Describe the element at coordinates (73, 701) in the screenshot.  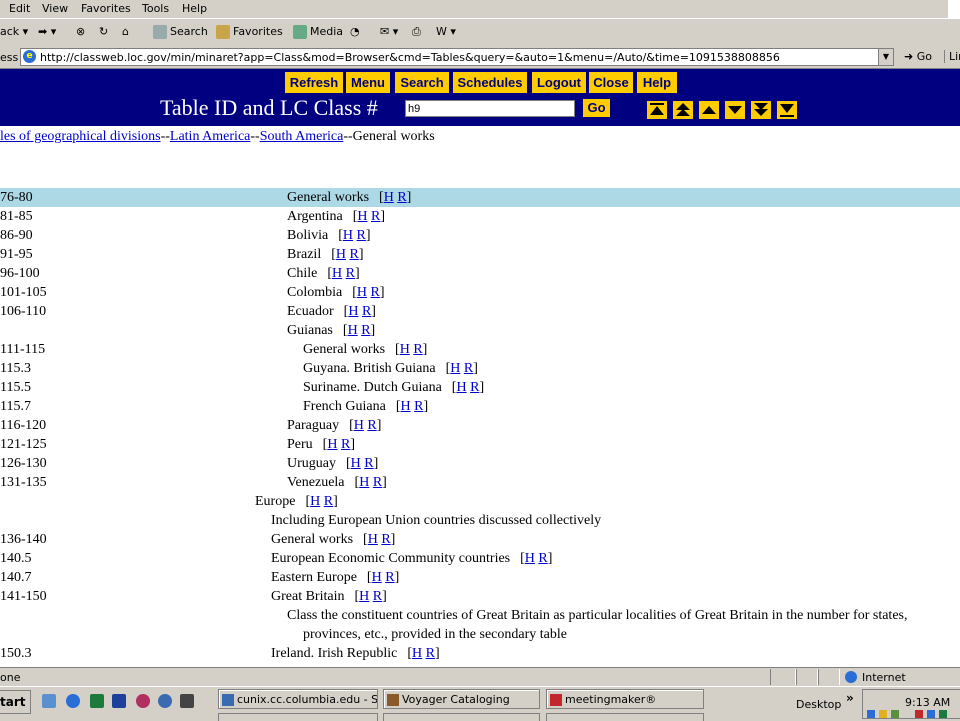
I see `quicklaunch-ie-icon` at that location.